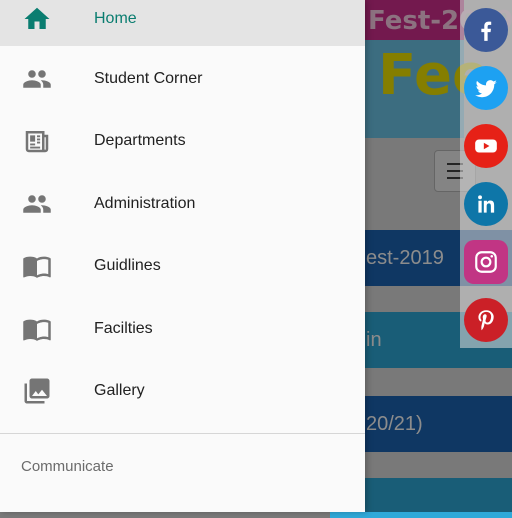 The height and width of the screenshot is (518, 512). What do you see at coordinates (182, 23) in the screenshot?
I see `nav-item-home: Home` at bounding box center [182, 23].